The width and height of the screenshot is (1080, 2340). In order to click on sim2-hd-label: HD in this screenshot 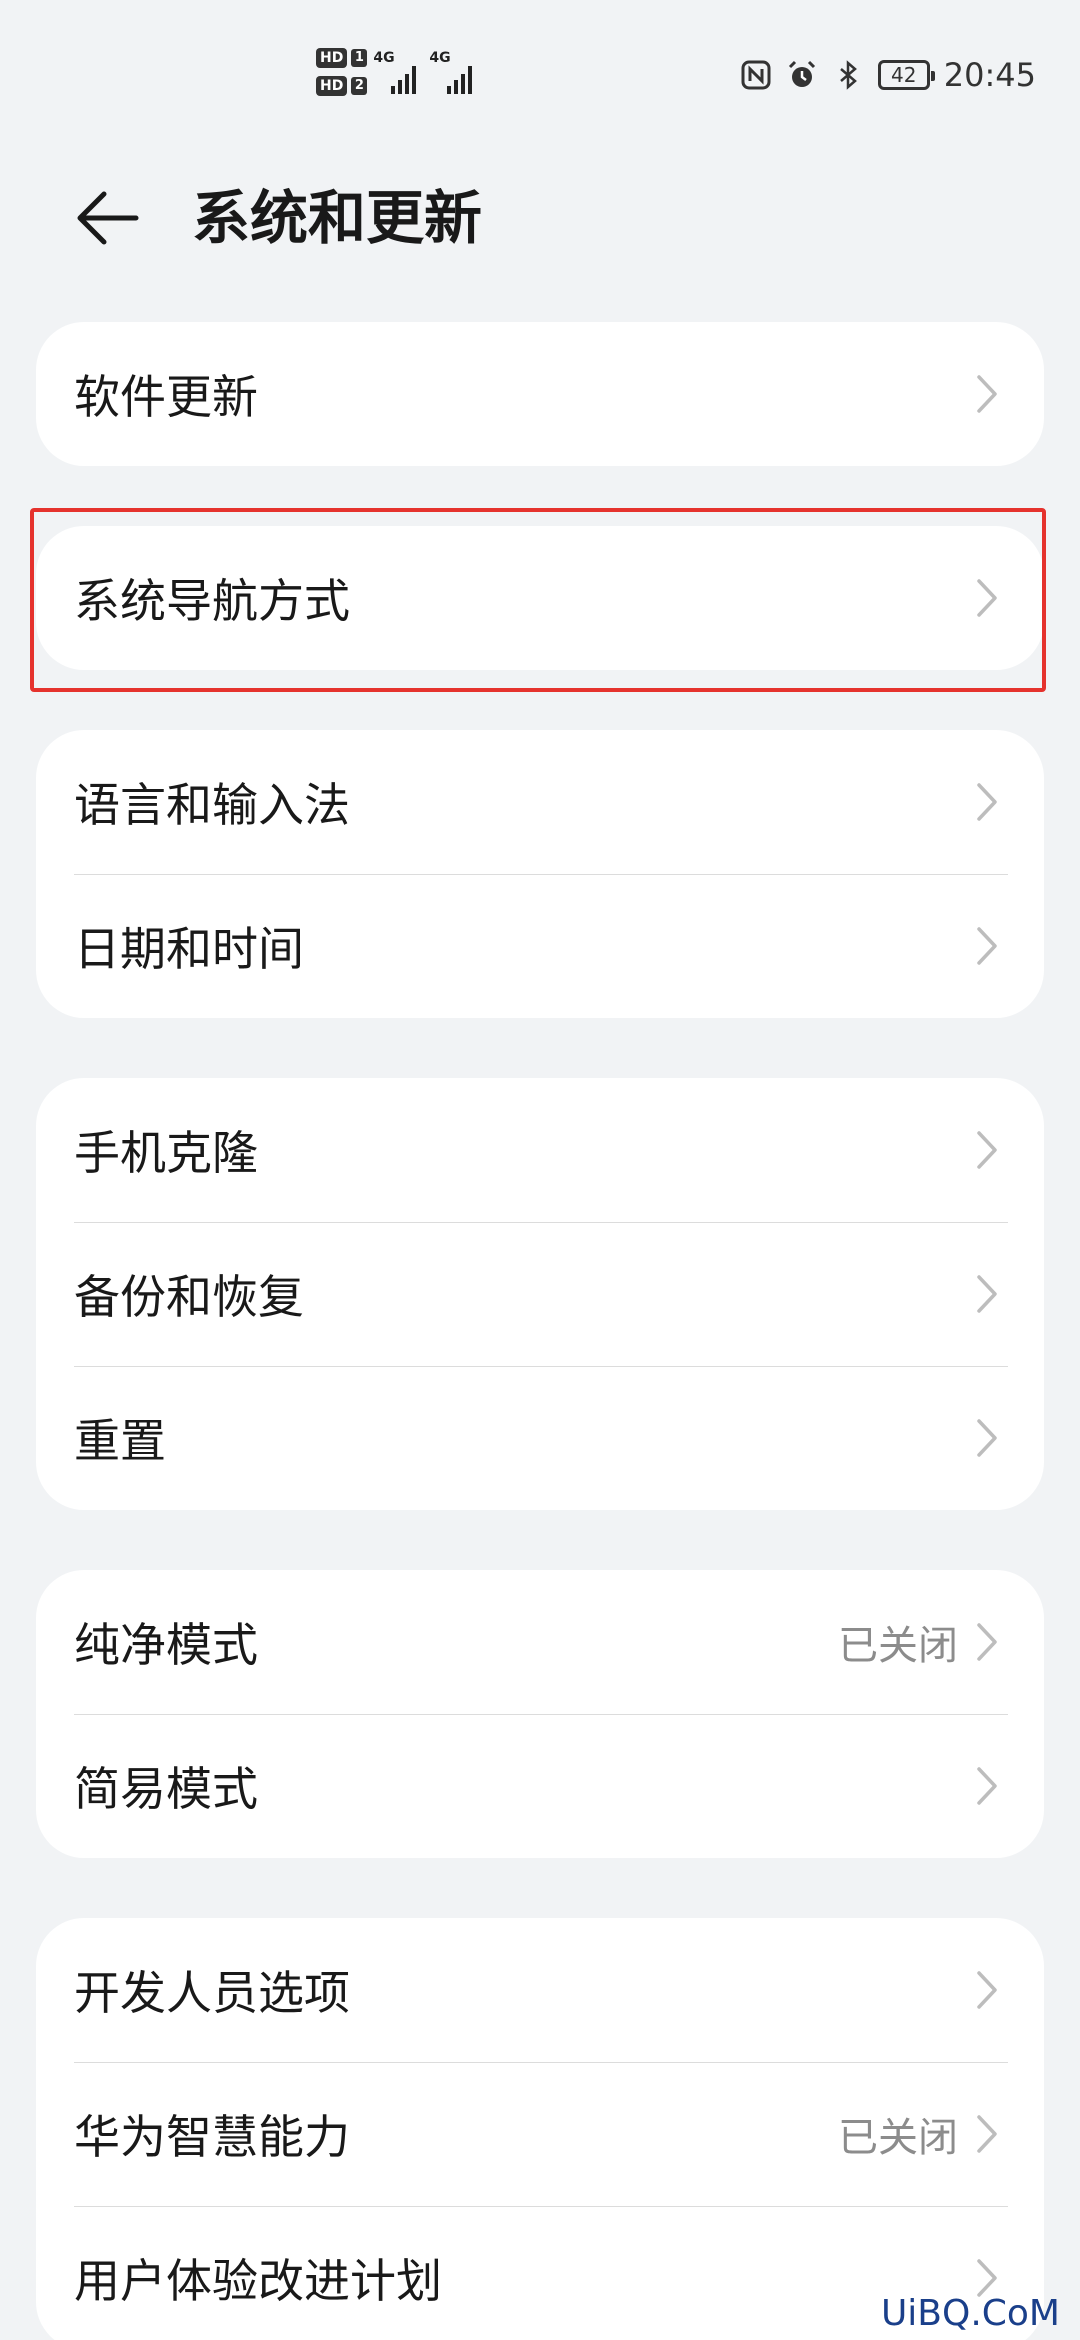, I will do `click(332, 86)`.